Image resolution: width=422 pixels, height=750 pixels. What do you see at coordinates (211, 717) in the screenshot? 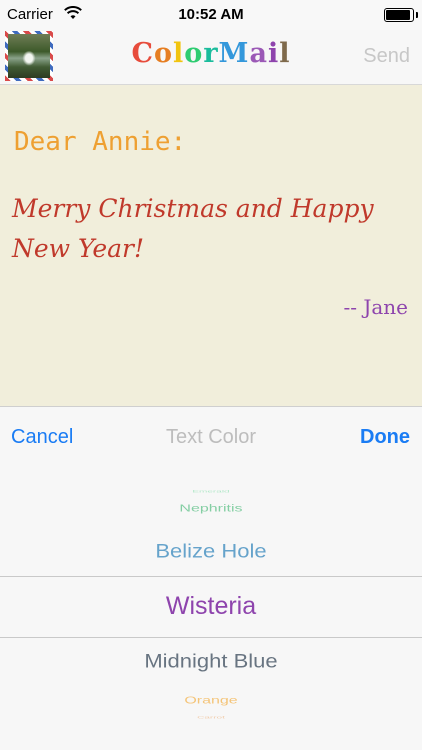
I see `picker-item: Carrot` at bounding box center [211, 717].